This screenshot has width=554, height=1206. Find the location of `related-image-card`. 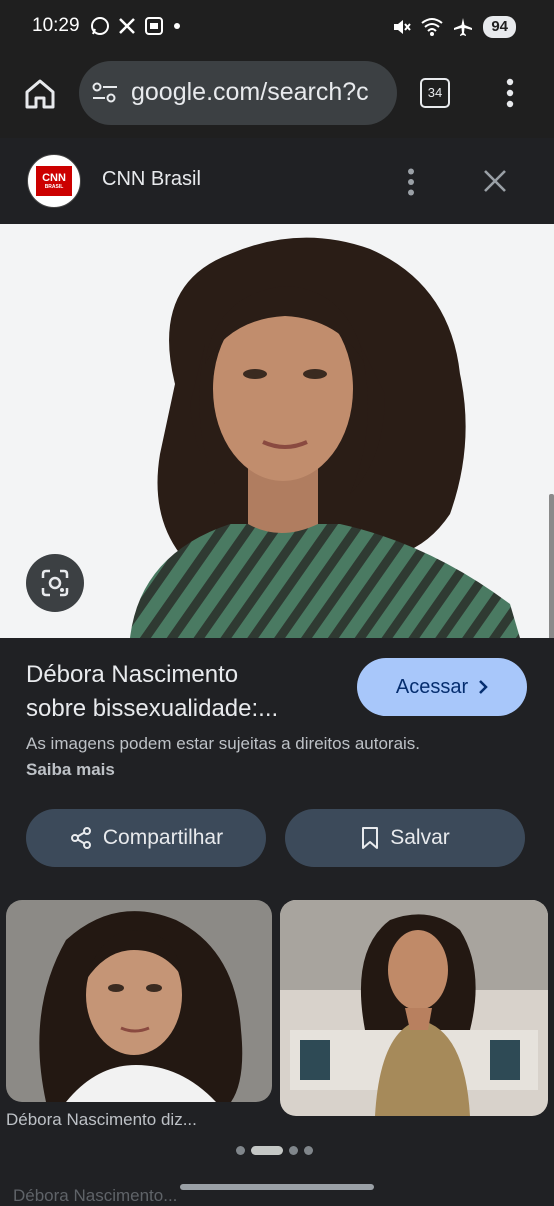

related-image-card is located at coordinates (414, 1008).